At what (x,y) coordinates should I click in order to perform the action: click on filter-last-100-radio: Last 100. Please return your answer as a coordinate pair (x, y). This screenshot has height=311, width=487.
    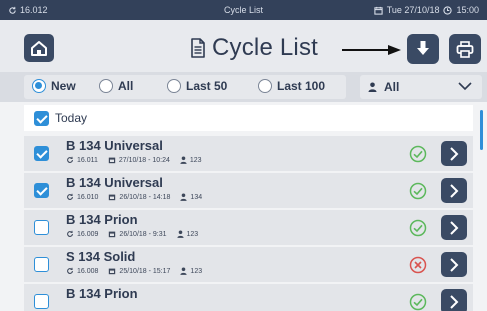
    Looking at the image, I should click on (291, 86).